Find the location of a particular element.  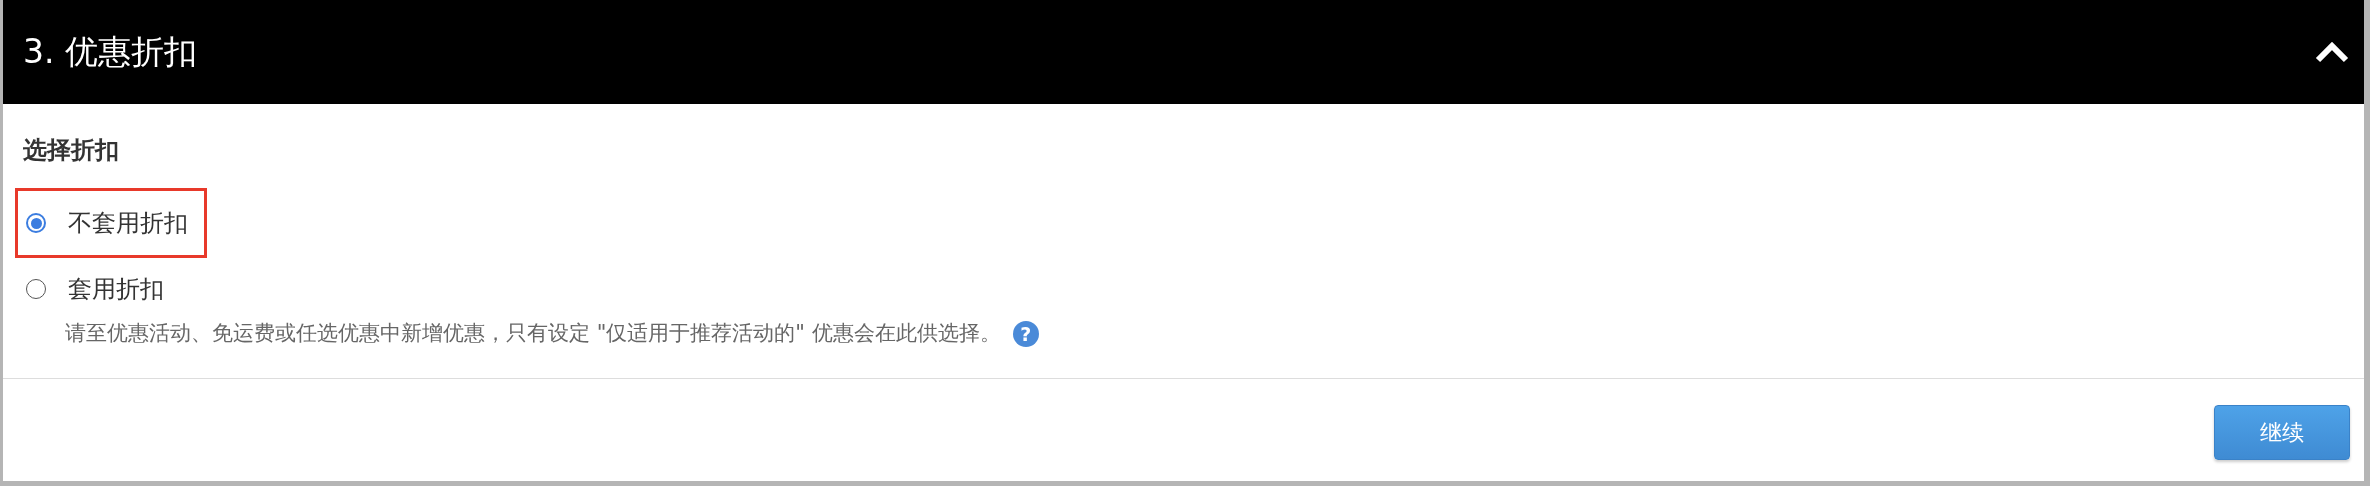

option-label: 不套用折扣 is located at coordinates (128, 223).